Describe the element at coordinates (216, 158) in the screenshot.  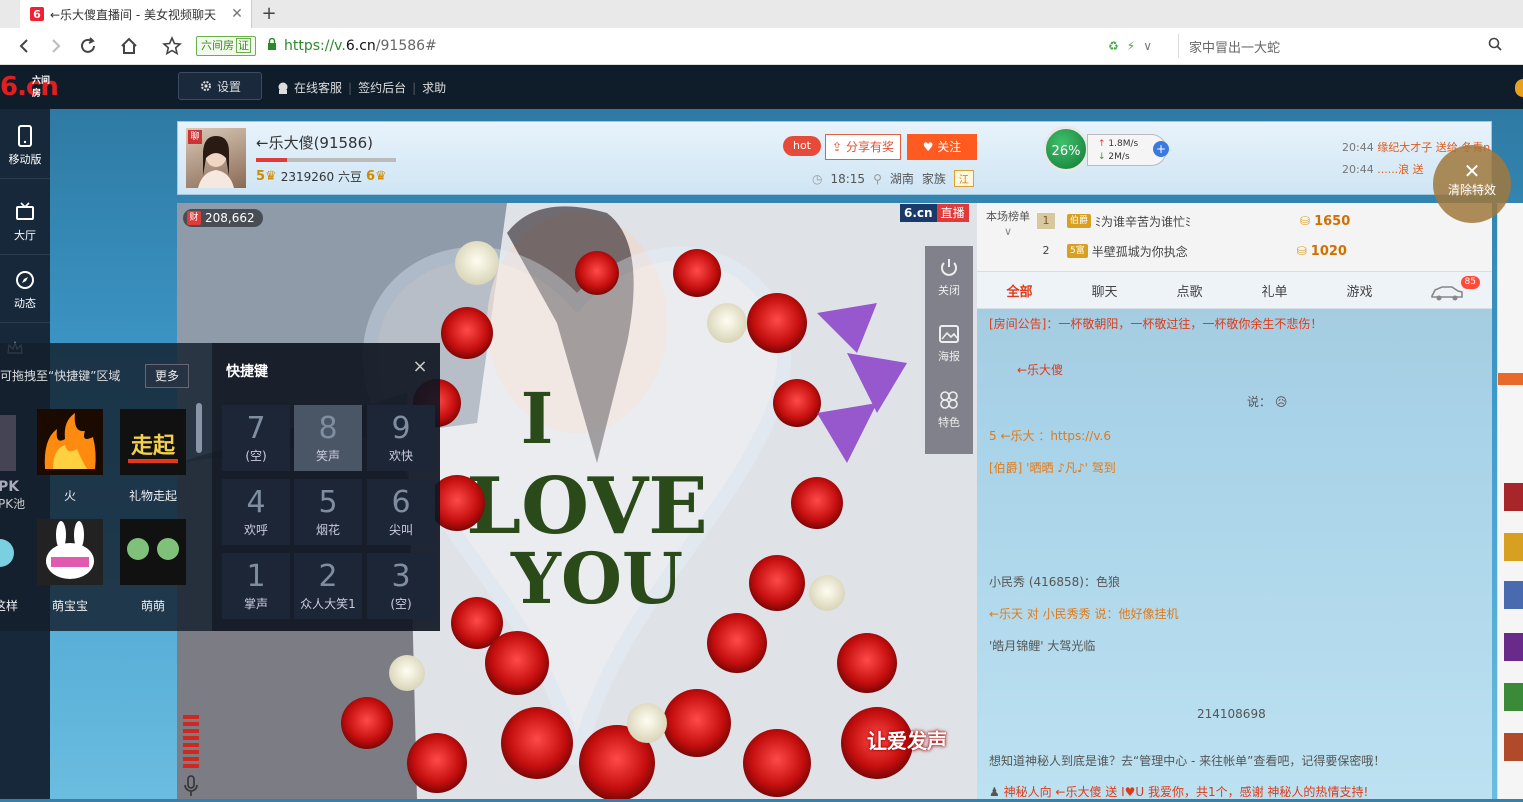
I see `anchor-avatar: 聊` at that location.